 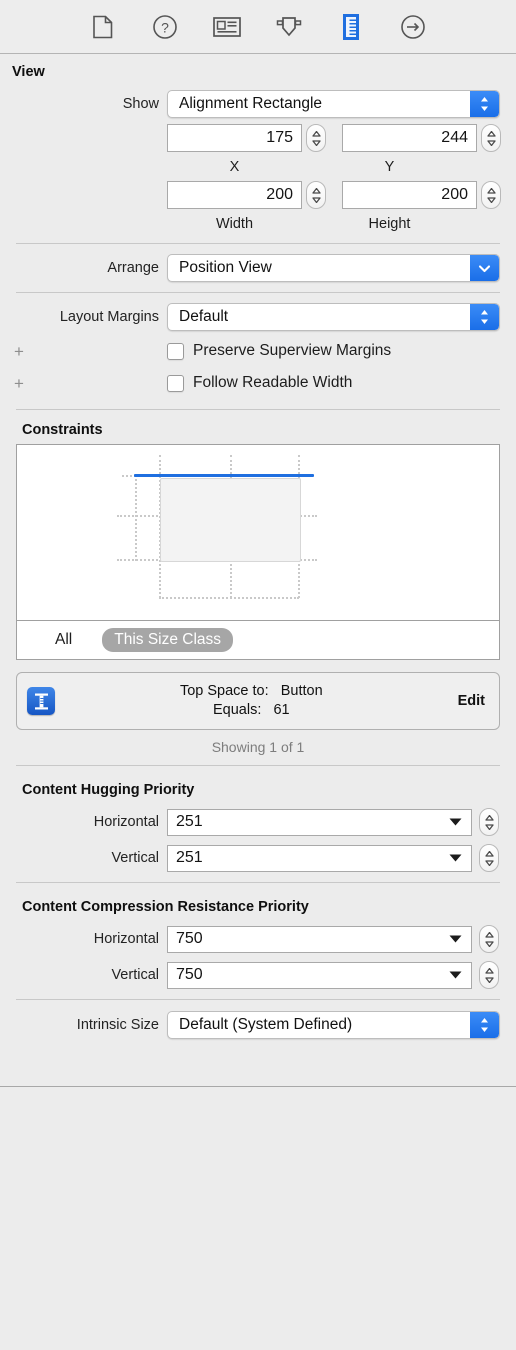 What do you see at coordinates (237, 710) in the screenshot?
I see `constraint-equals-label: Equals:` at bounding box center [237, 710].